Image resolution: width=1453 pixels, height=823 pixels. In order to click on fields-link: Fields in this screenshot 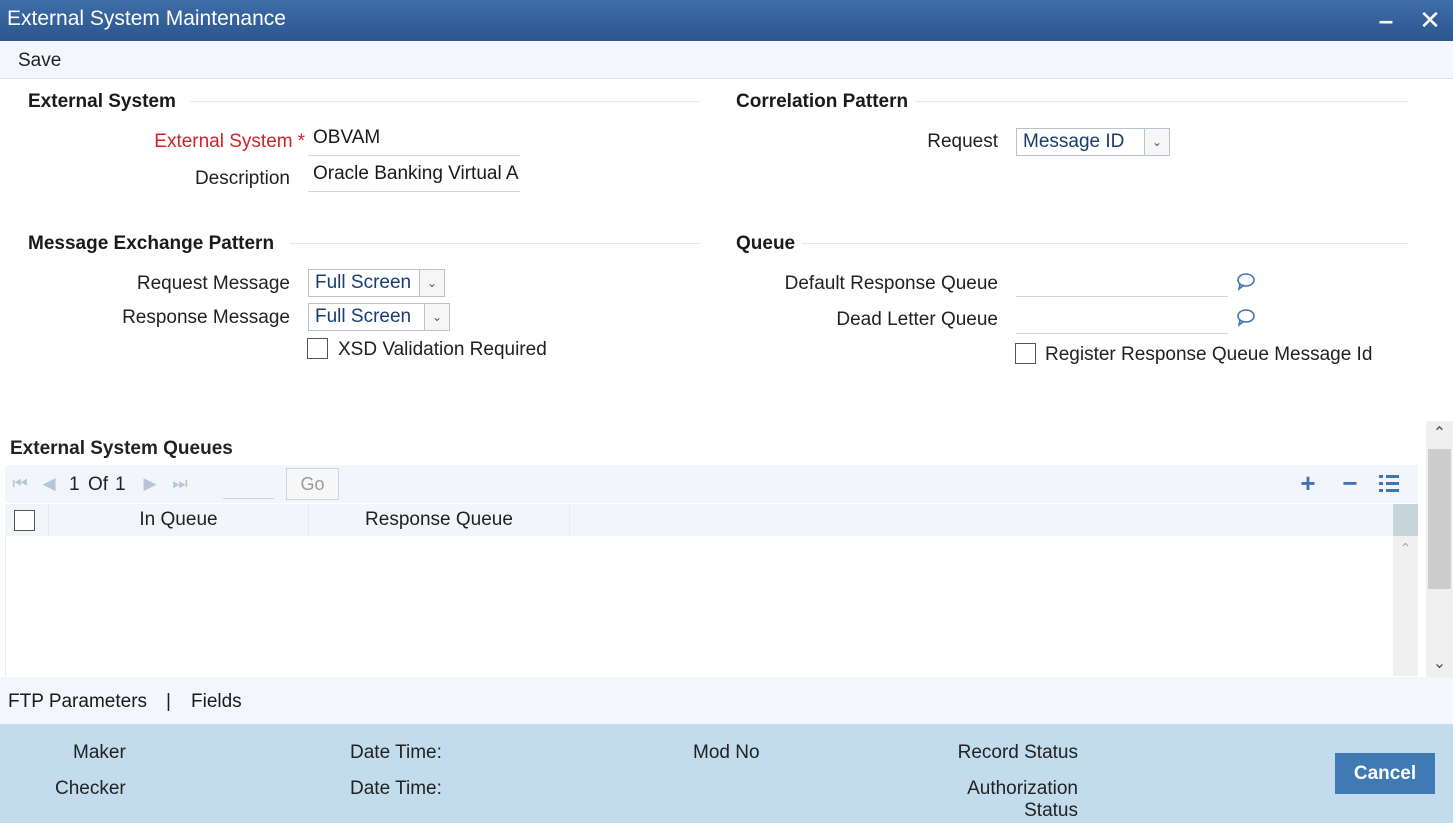, I will do `click(216, 702)`.